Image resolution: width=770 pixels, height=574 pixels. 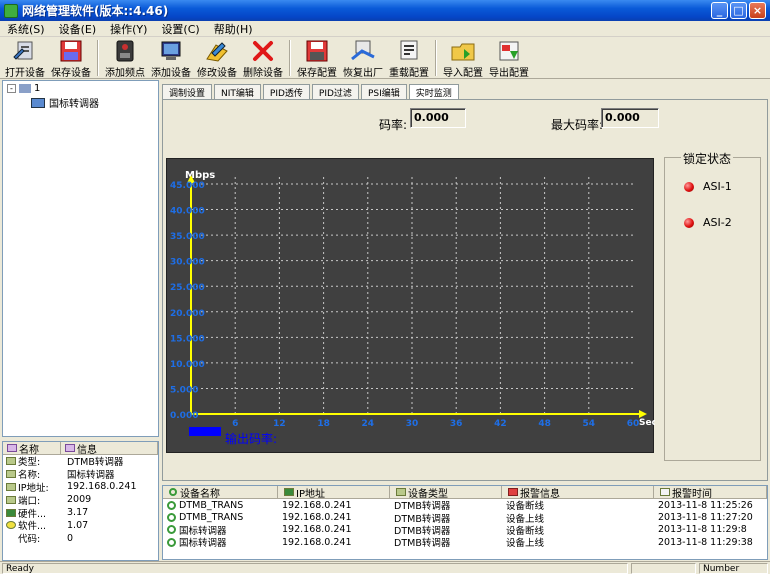 I want to click on open-device-button: 打开设备, so click(x=25, y=58).